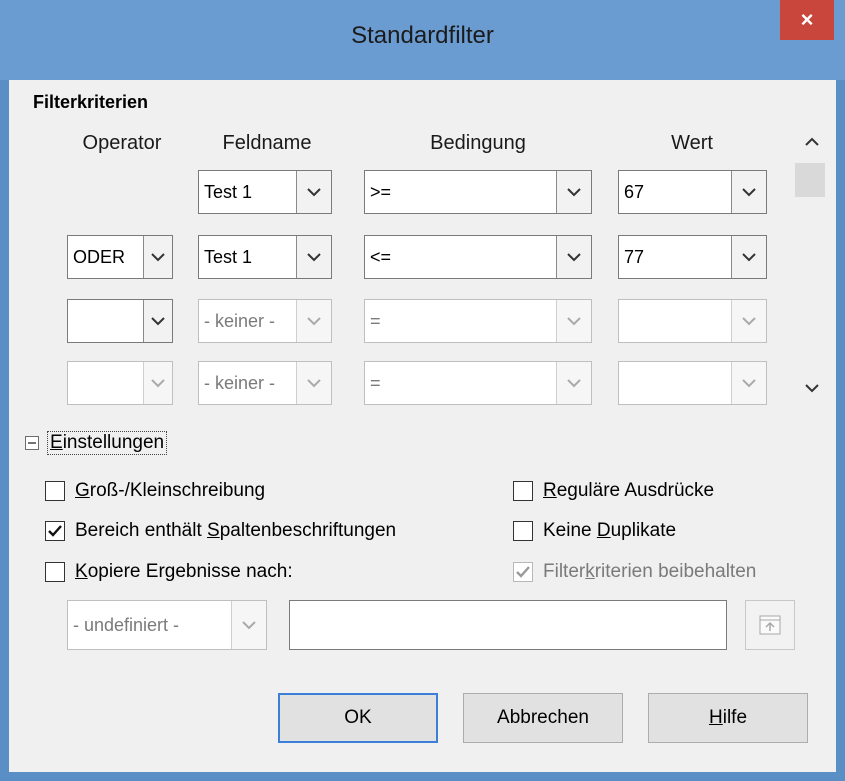 Image resolution: width=845 pixels, height=781 pixels. I want to click on filter-criteria-label: Filterkriterien, so click(91, 102).